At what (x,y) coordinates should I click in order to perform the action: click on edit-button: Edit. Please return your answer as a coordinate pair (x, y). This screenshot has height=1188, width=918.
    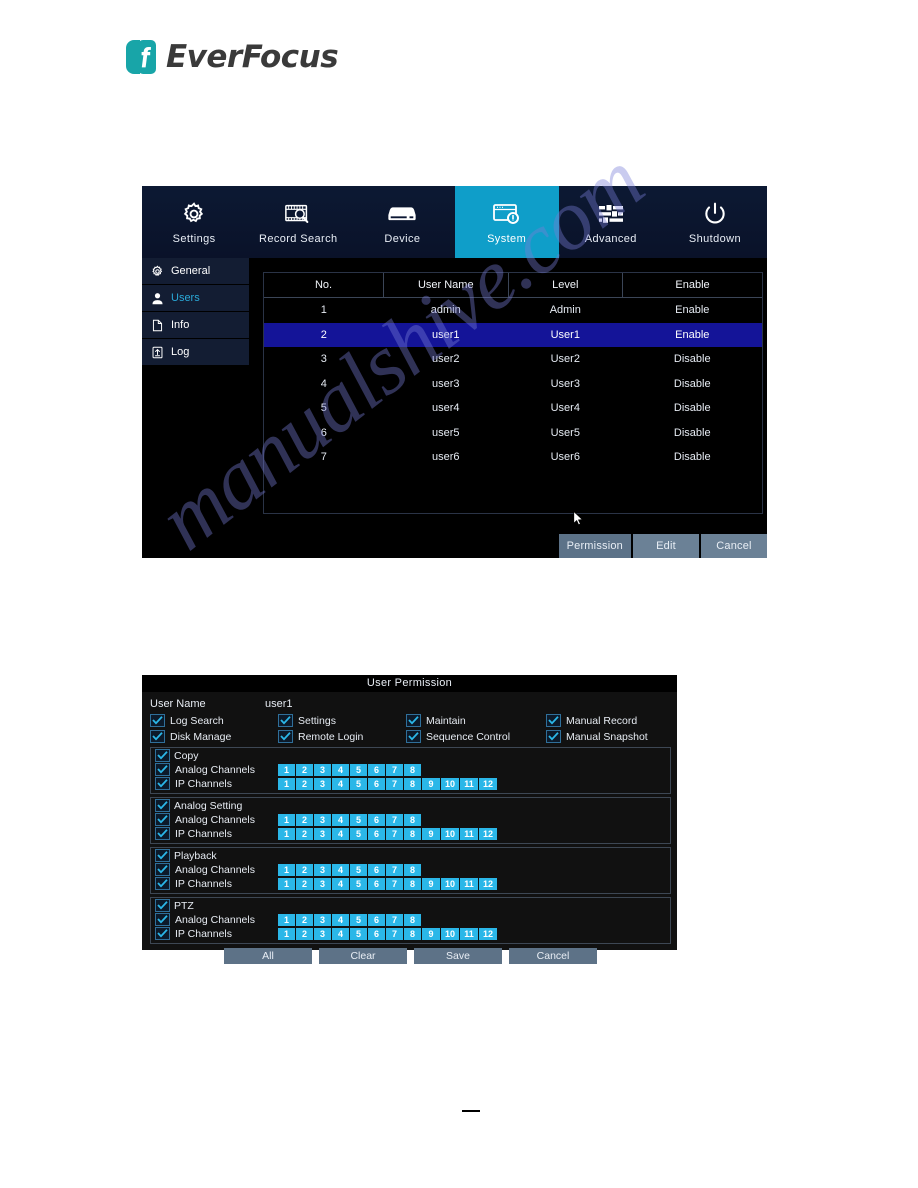
    Looking at the image, I should click on (666, 546).